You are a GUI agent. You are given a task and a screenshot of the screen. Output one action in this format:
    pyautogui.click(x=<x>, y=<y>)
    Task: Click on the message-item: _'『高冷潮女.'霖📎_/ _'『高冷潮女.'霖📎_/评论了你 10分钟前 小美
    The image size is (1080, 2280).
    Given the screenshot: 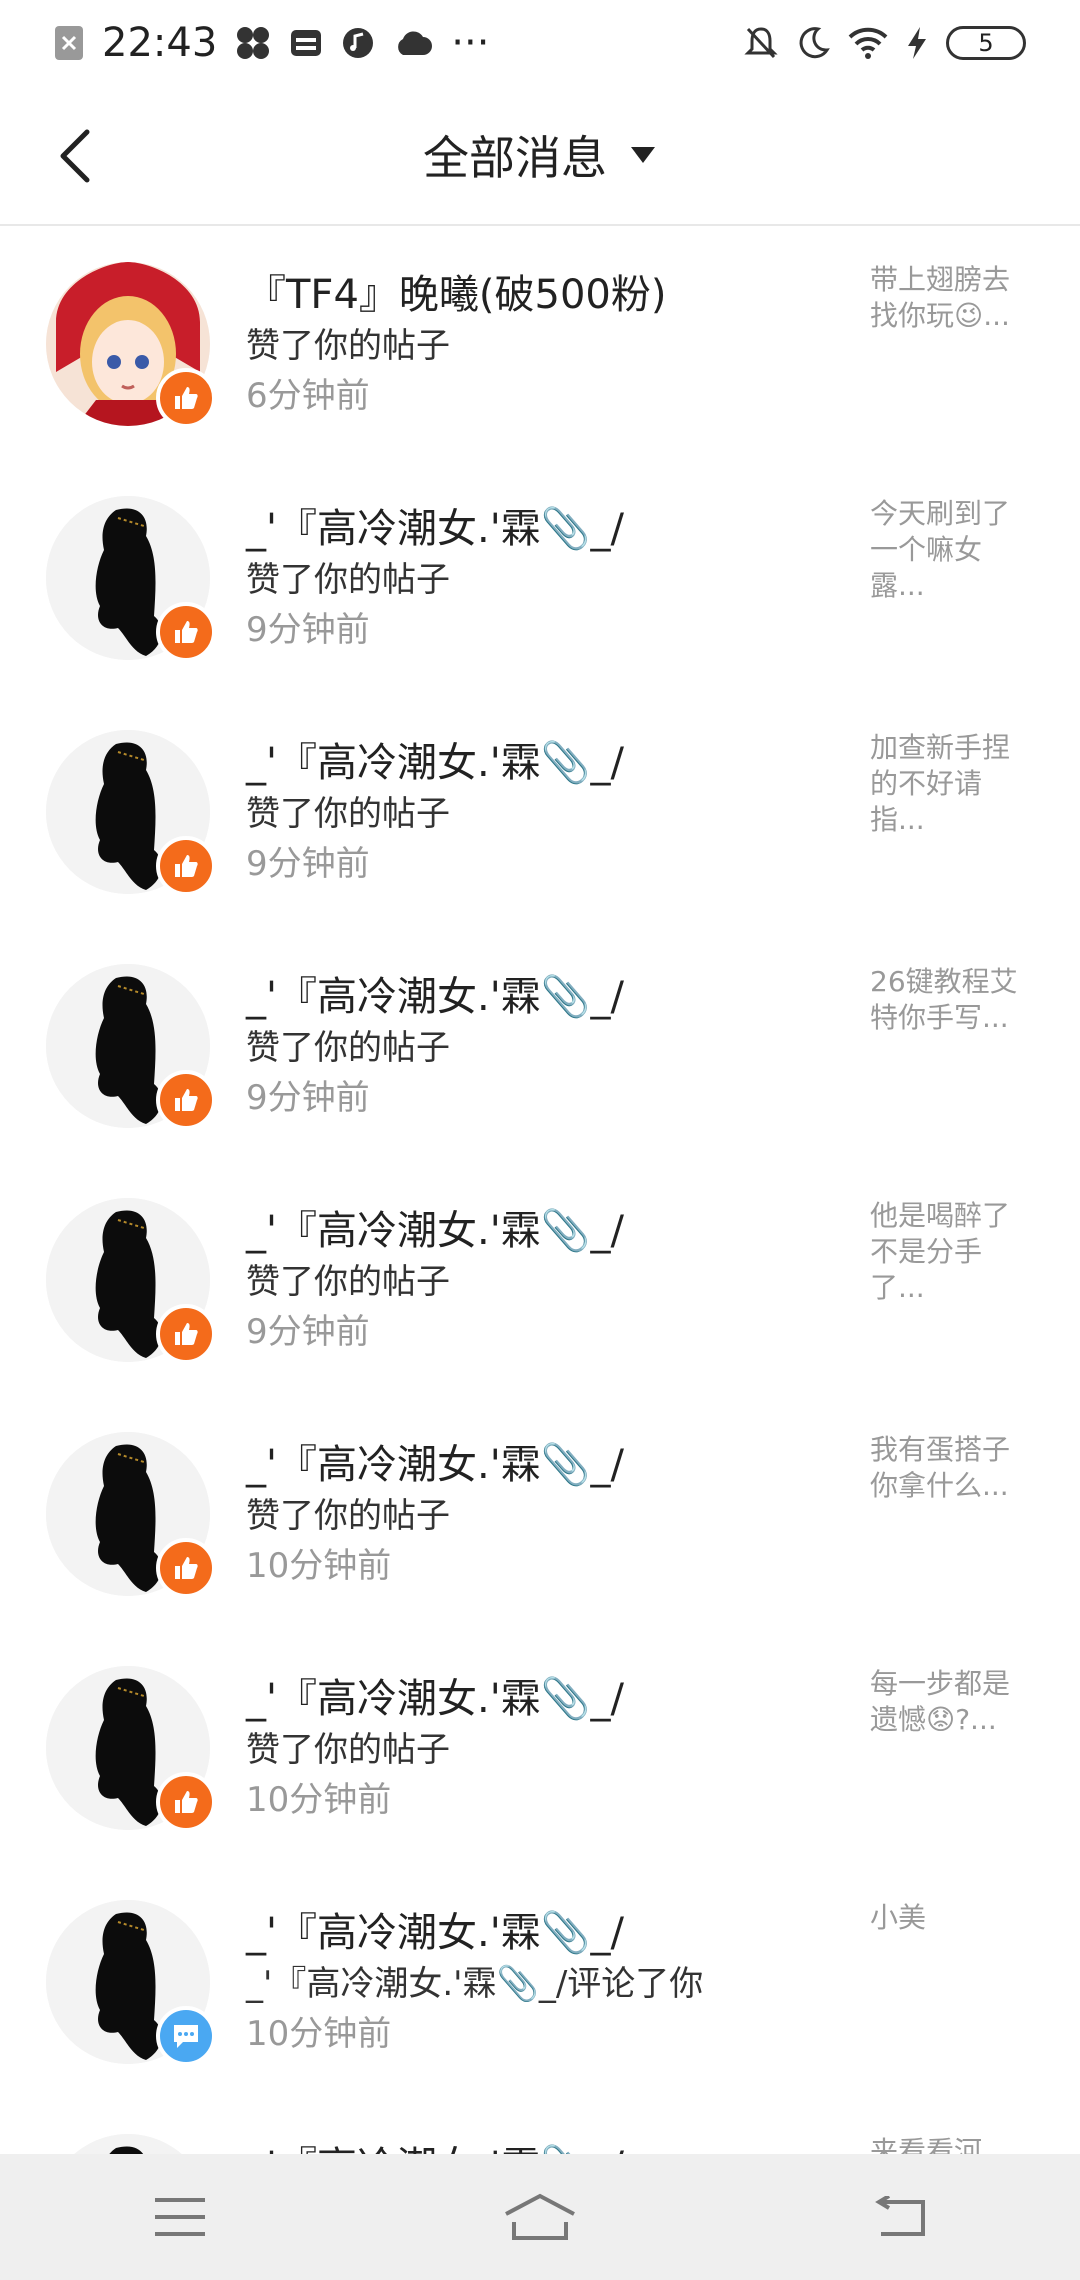 What is the action you would take?
    pyautogui.click(x=540, y=1981)
    